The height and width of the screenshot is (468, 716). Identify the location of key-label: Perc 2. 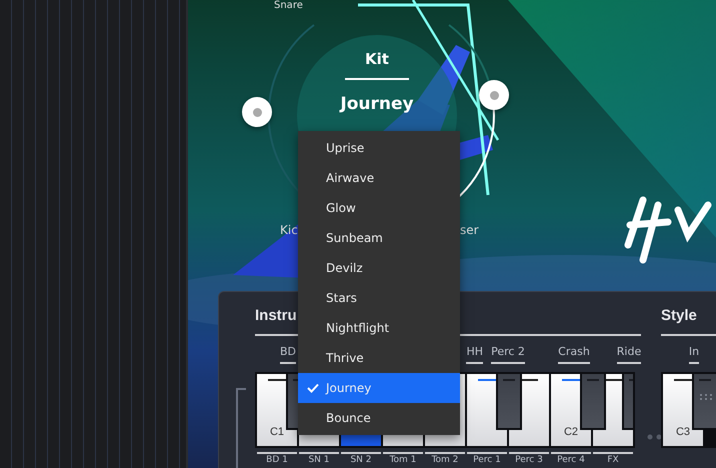
(508, 354).